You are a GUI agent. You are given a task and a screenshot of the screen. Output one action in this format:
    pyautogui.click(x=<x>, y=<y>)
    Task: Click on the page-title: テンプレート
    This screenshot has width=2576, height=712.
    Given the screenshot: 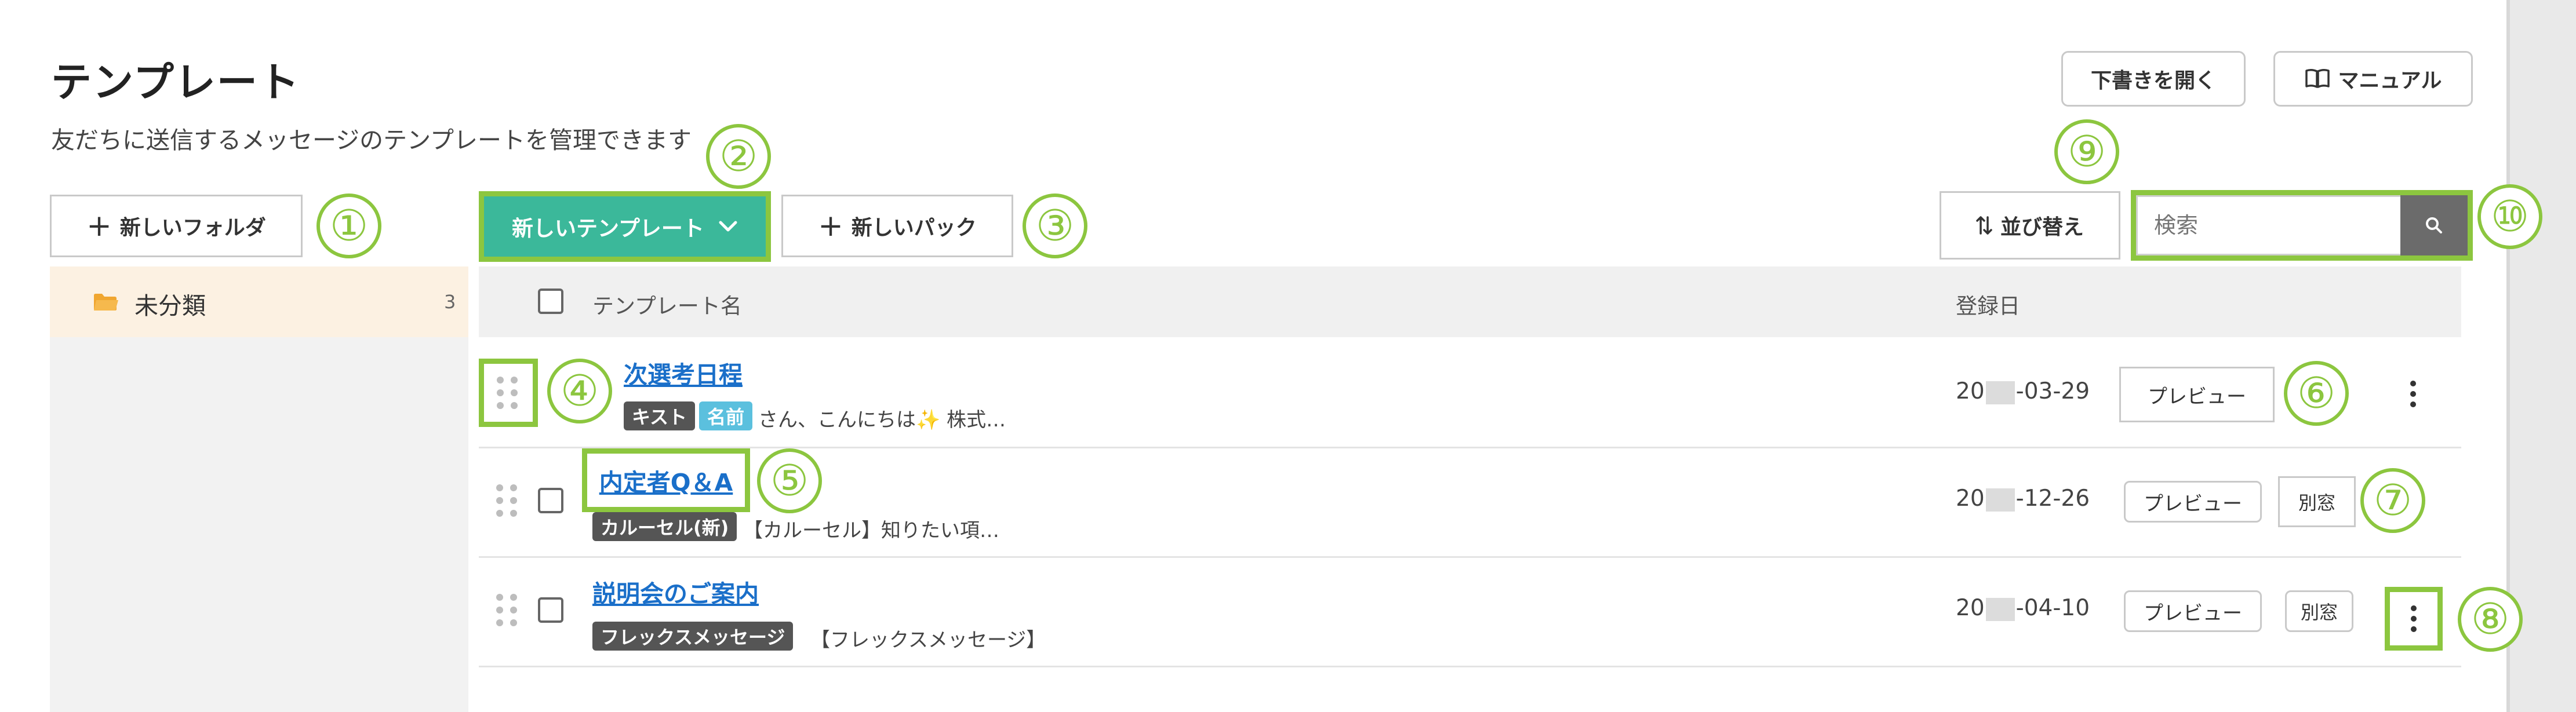 What is the action you would take?
    pyautogui.click(x=175, y=82)
    